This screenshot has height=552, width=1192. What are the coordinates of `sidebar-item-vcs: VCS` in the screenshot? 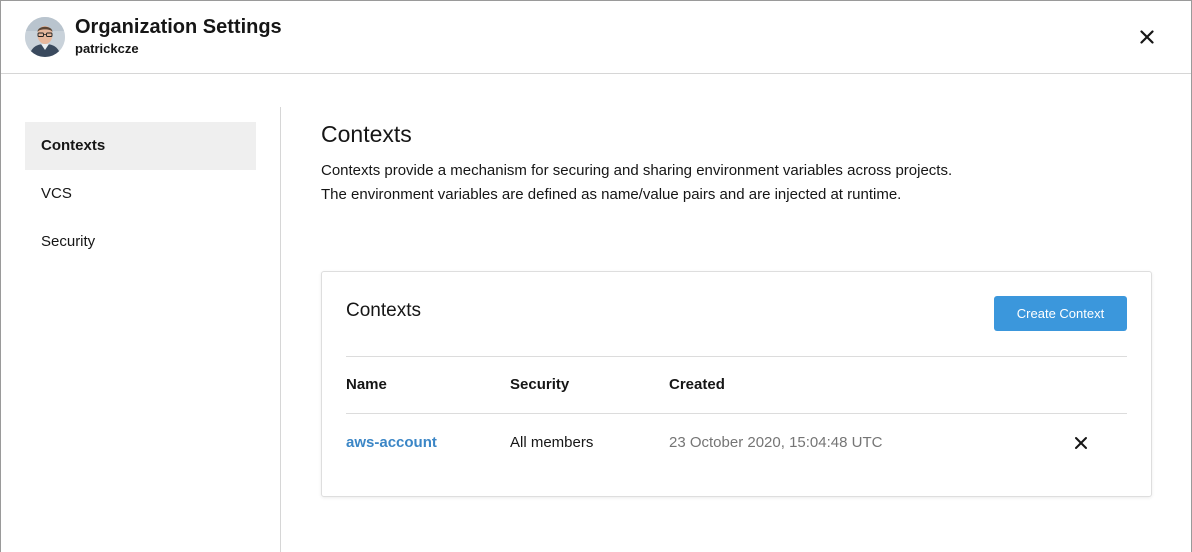 It's located at (140, 194).